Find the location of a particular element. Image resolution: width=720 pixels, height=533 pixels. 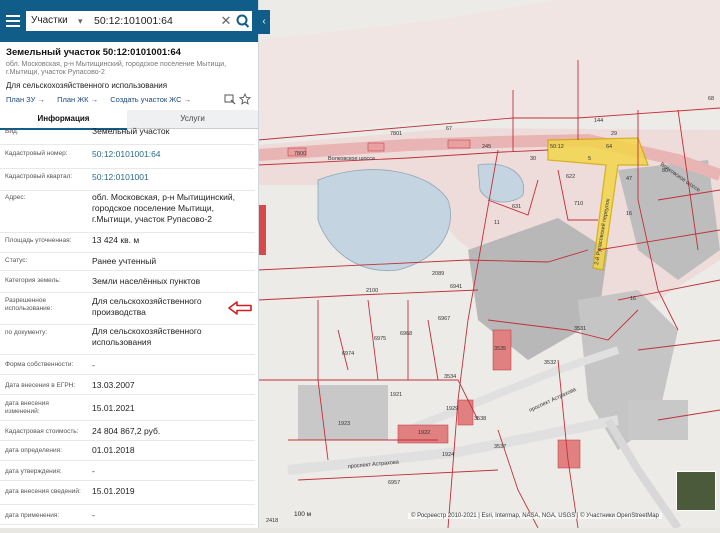

svg-text: 30 is located at coordinates (533, 159).